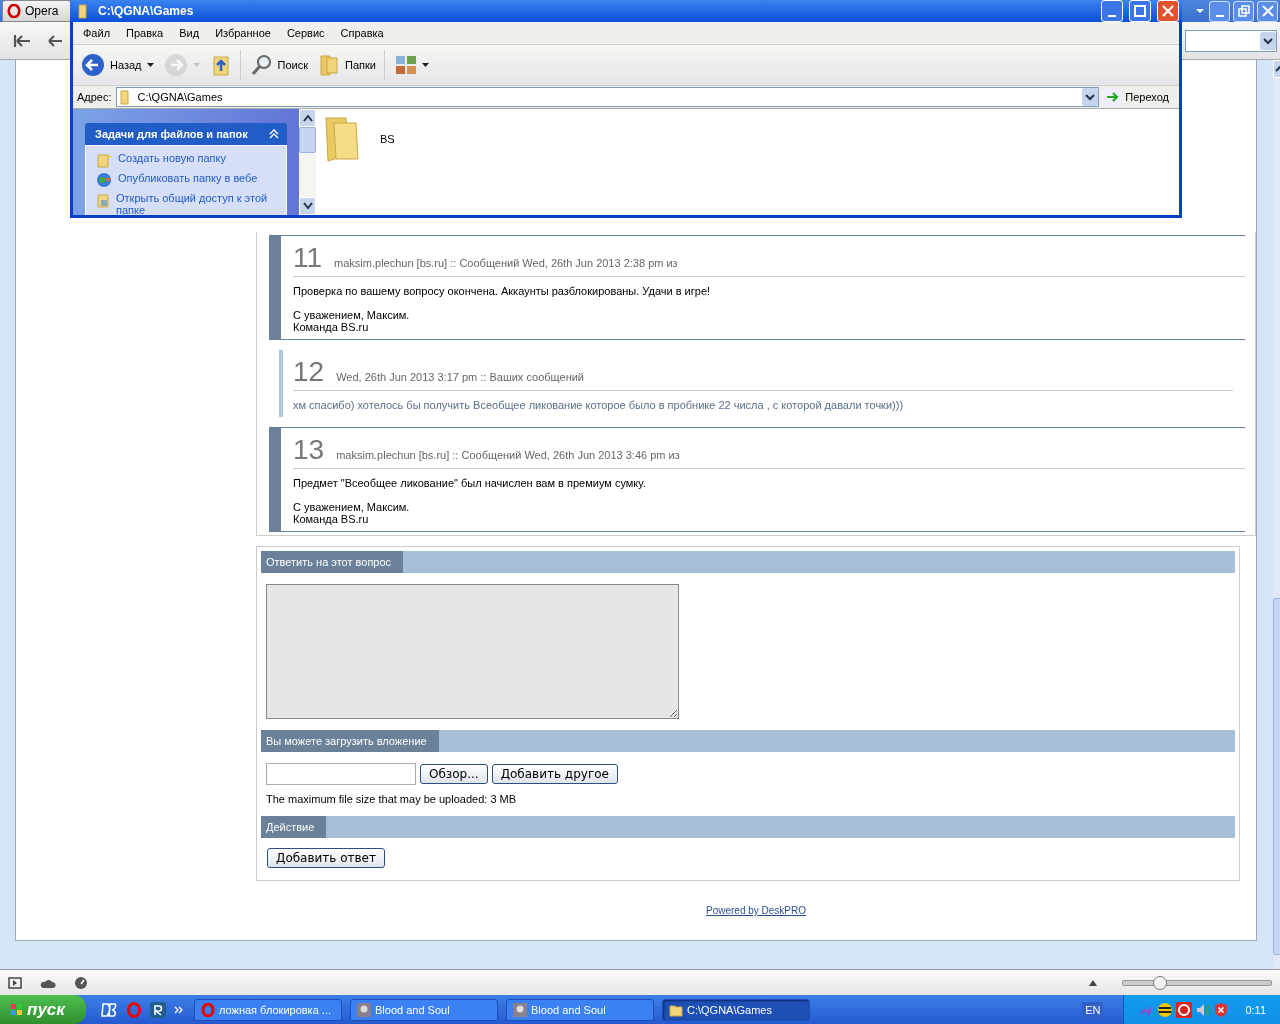 This screenshot has height=1024, width=1280. I want to click on tab-label: Opera, so click(42, 11).